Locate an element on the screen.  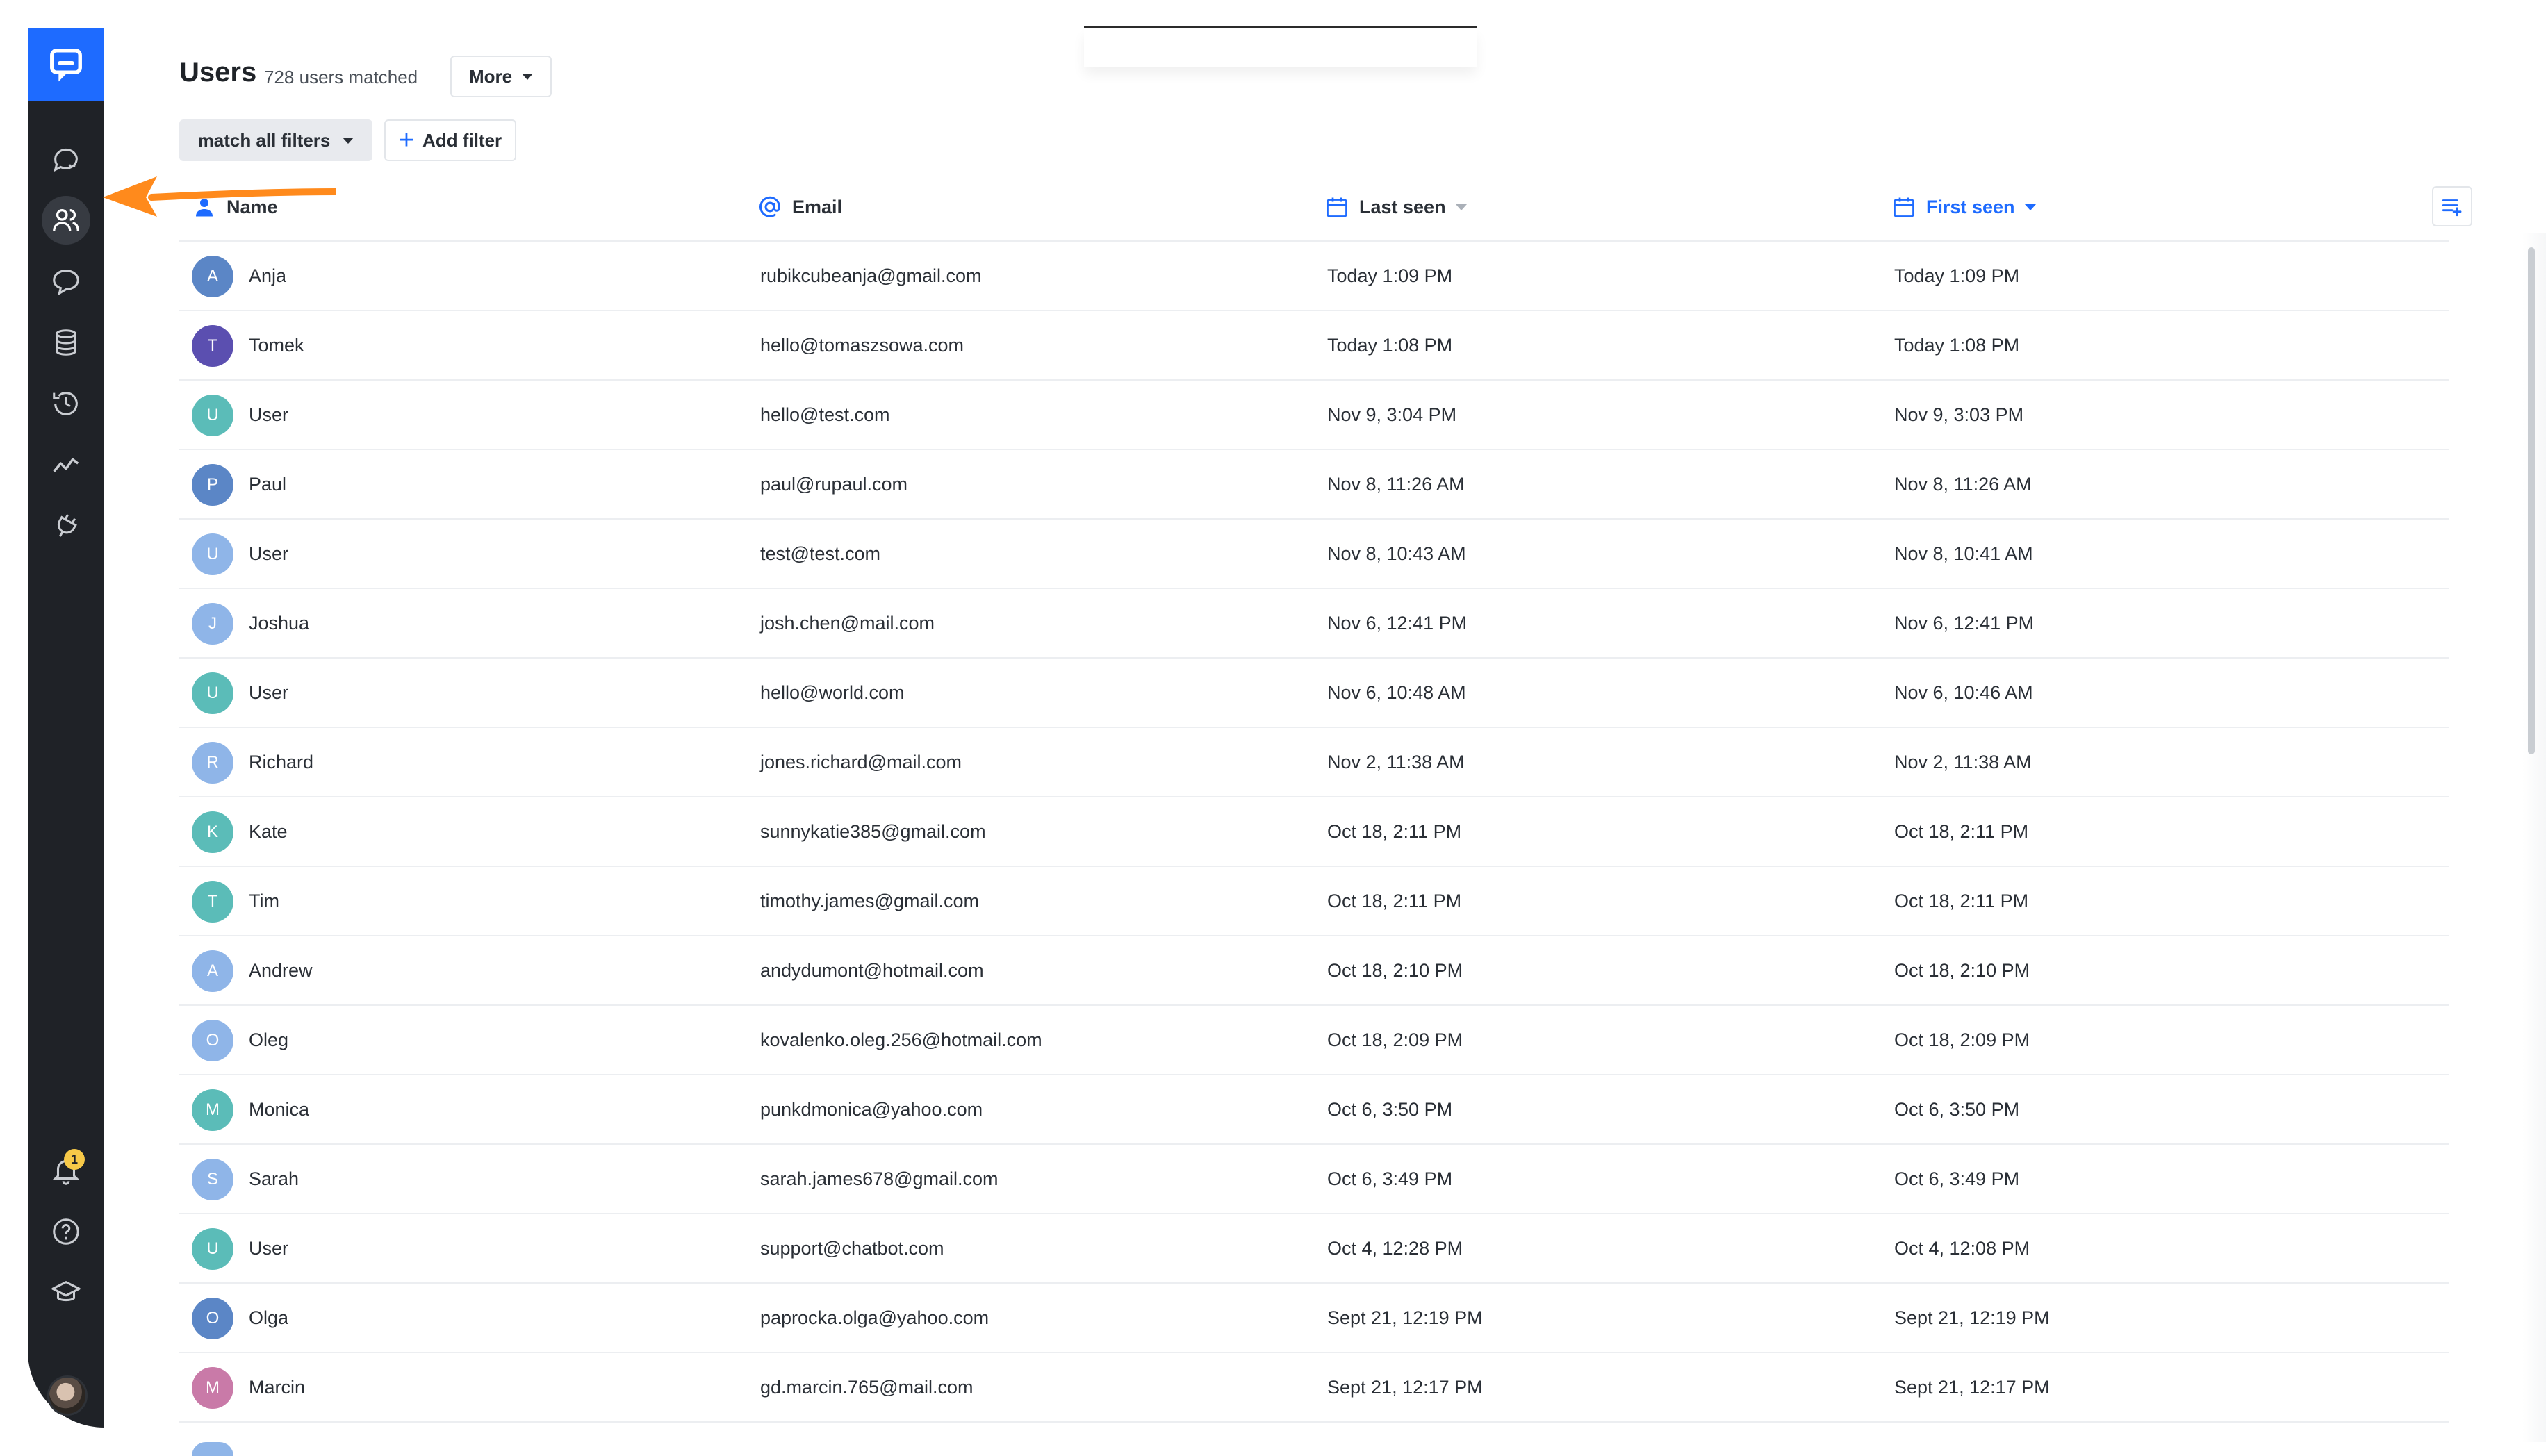
user-email: kovalenko.oleg.256@hotmail.com is located at coordinates (901, 1039).